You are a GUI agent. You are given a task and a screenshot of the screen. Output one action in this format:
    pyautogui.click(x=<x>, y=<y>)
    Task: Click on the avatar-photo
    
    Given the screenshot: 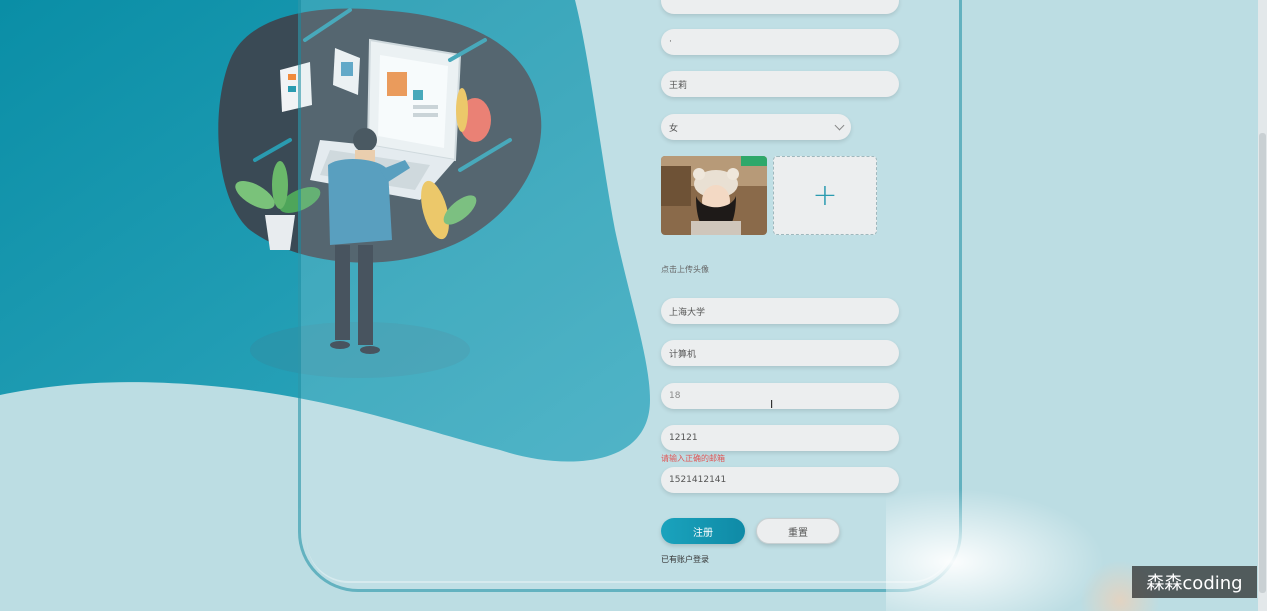 What is the action you would take?
    pyautogui.click(x=714, y=195)
    